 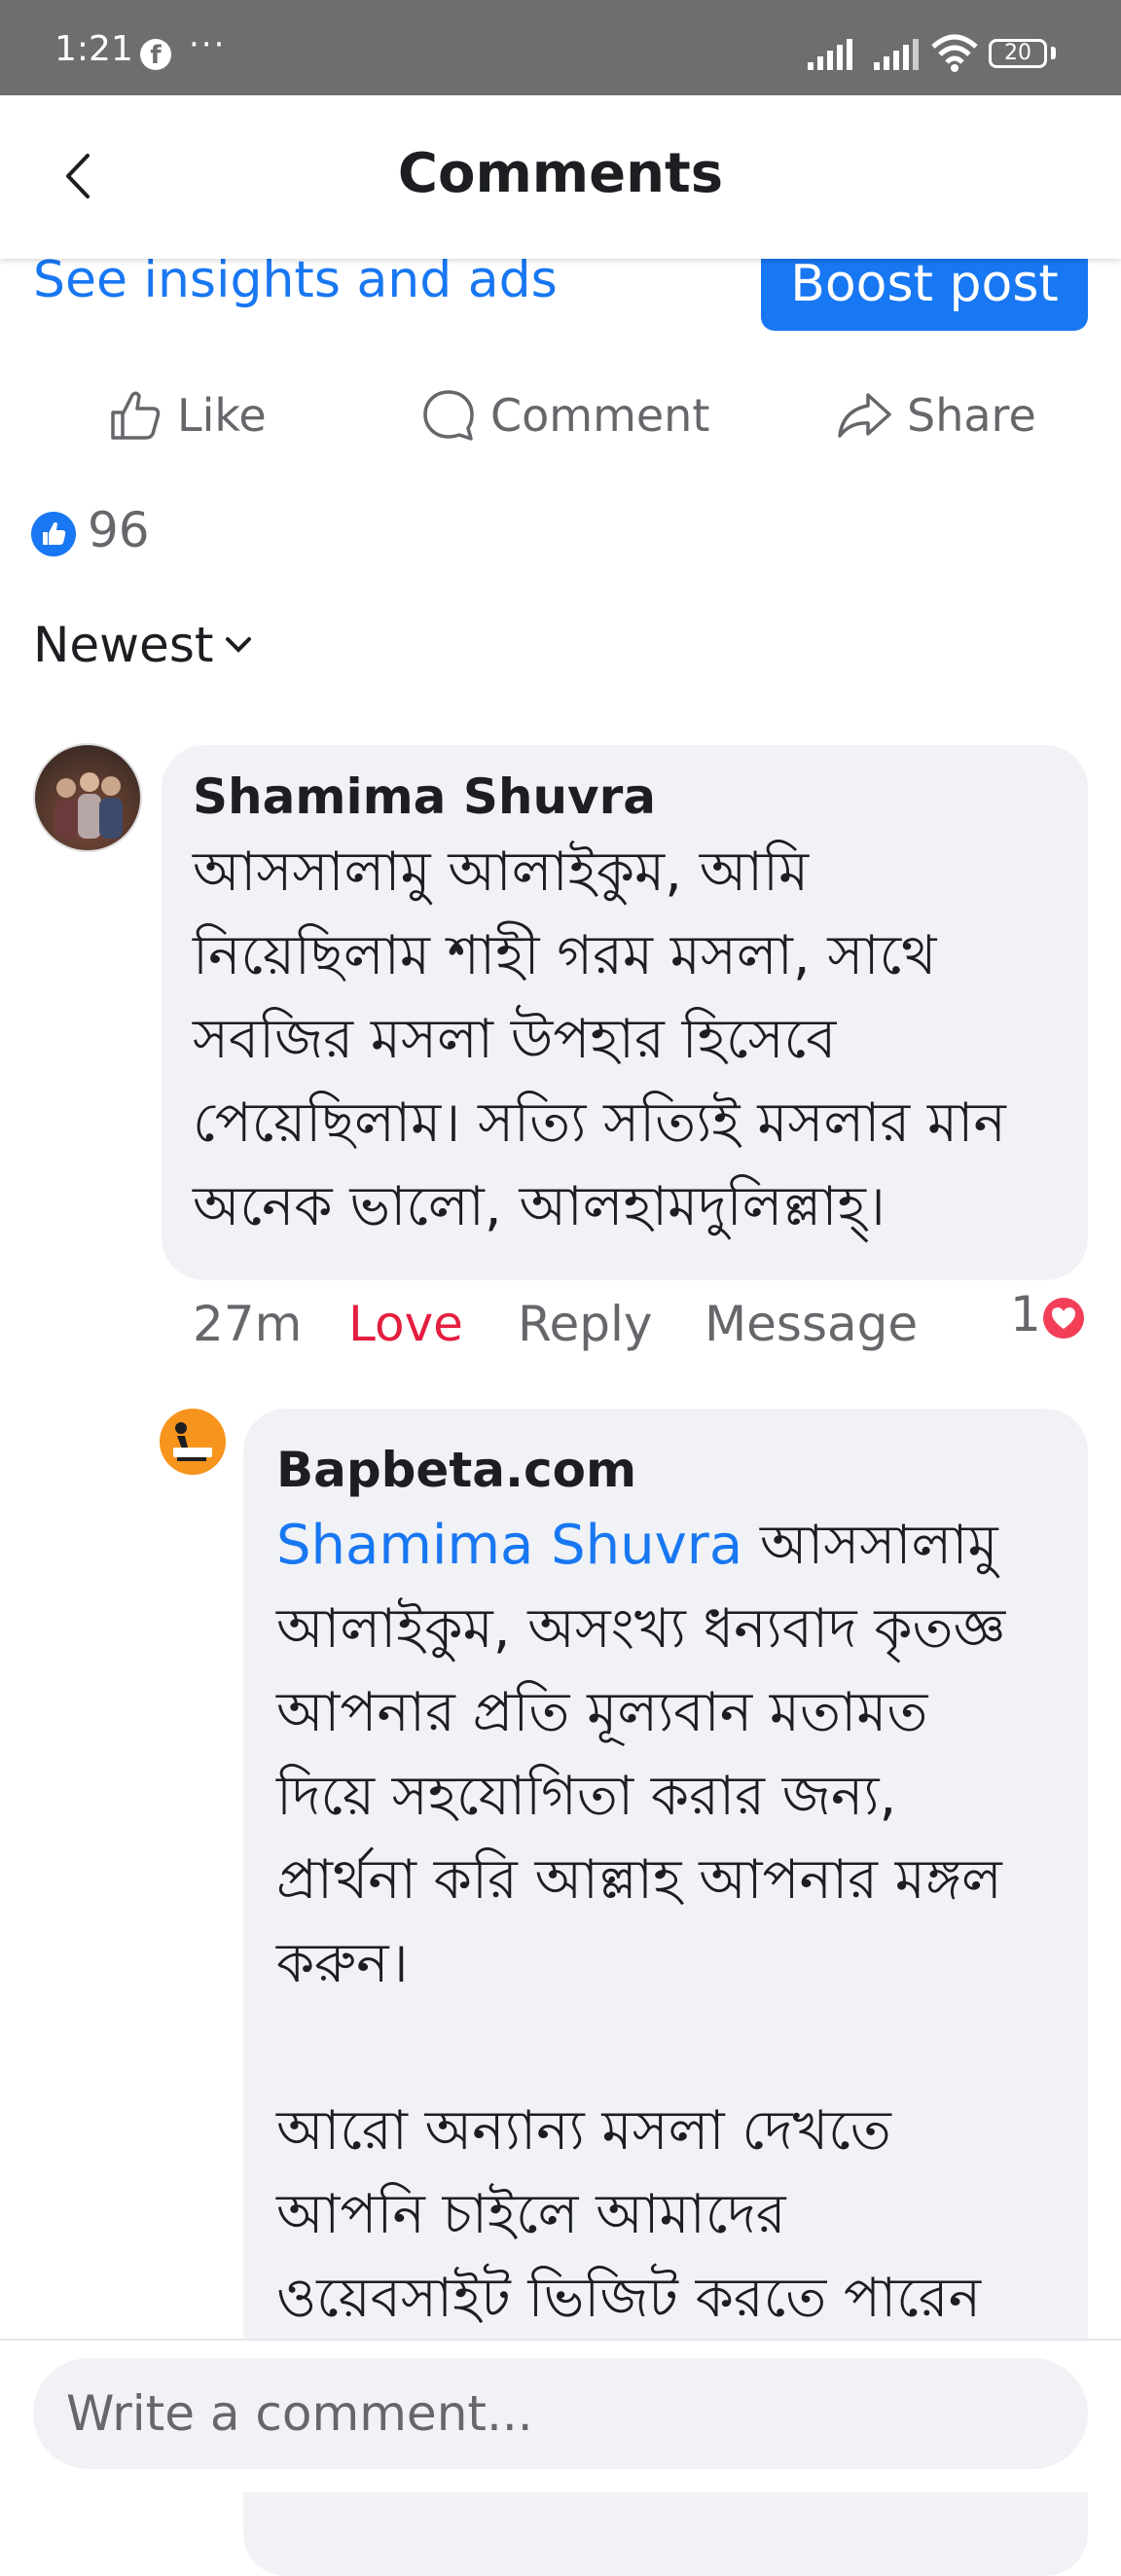 I want to click on comment-button: Comment, so click(x=564, y=415).